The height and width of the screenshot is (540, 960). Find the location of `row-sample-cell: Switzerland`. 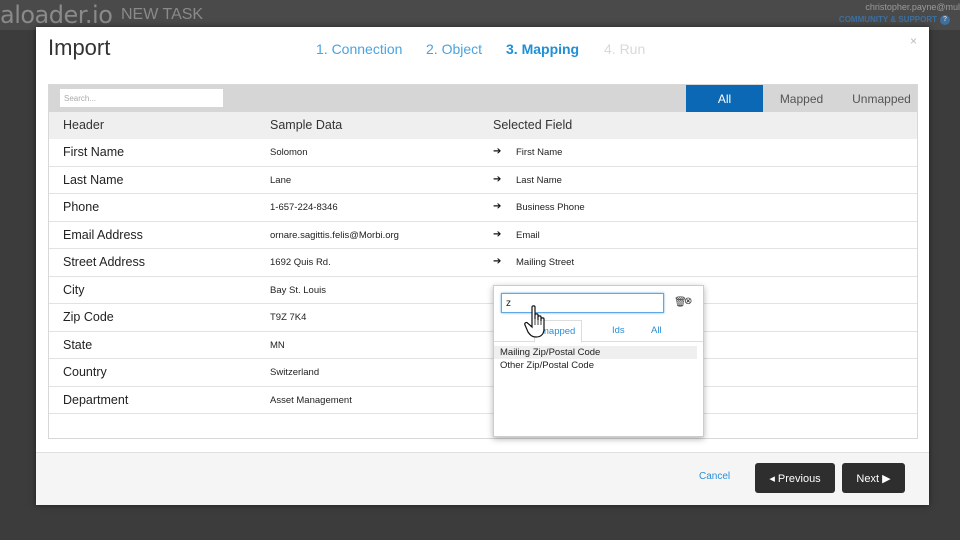

row-sample-cell: Switzerland is located at coordinates (294, 372).